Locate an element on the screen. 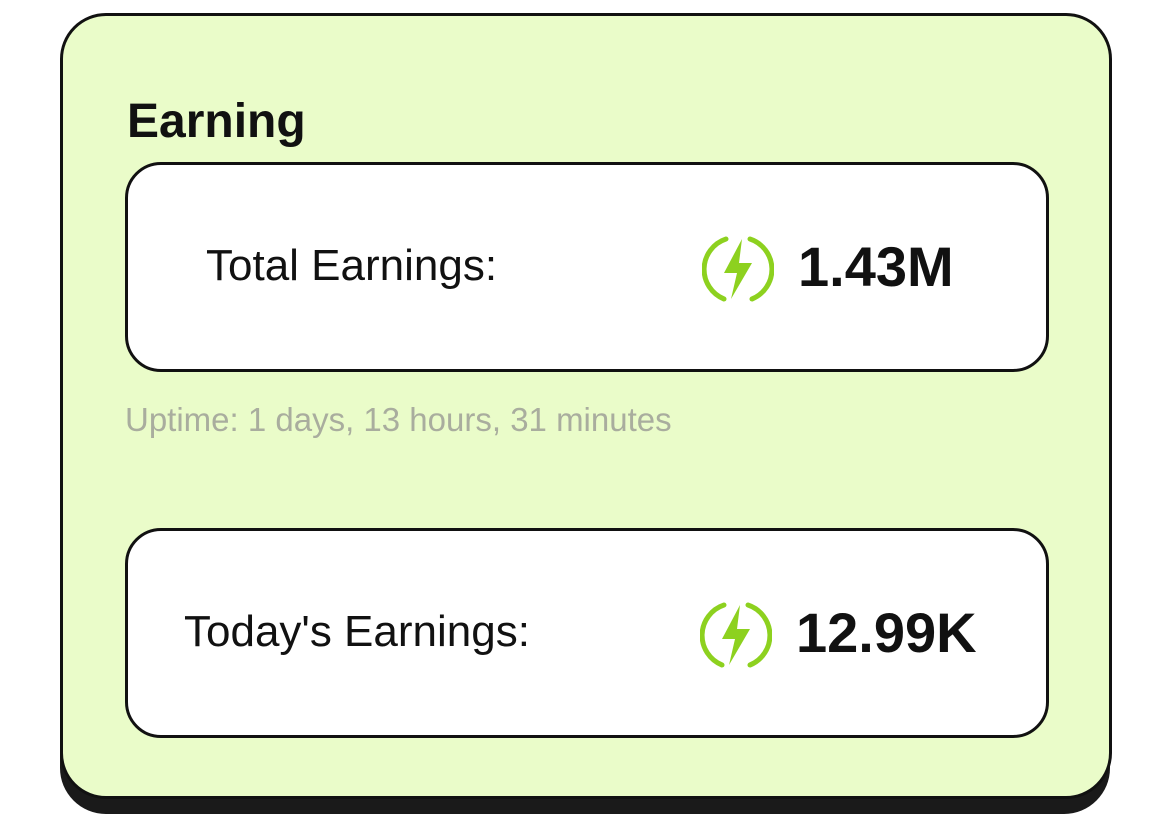 Image resolution: width=1170 pixels, height=820 pixels. total-earnings-label: Total Earnings: is located at coordinates (352, 265).